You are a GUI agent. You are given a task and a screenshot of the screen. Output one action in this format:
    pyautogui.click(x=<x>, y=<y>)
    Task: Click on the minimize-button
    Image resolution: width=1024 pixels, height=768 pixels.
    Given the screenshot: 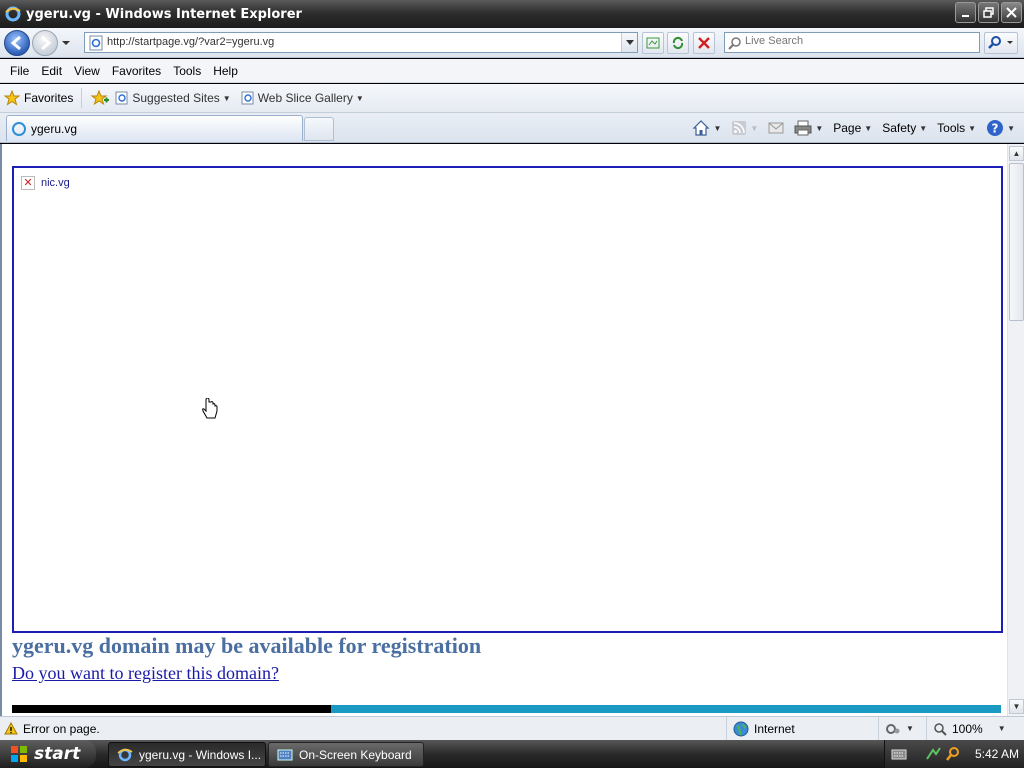 What is the action you would take?
    pyautogui.click(x=965, y=12)
    